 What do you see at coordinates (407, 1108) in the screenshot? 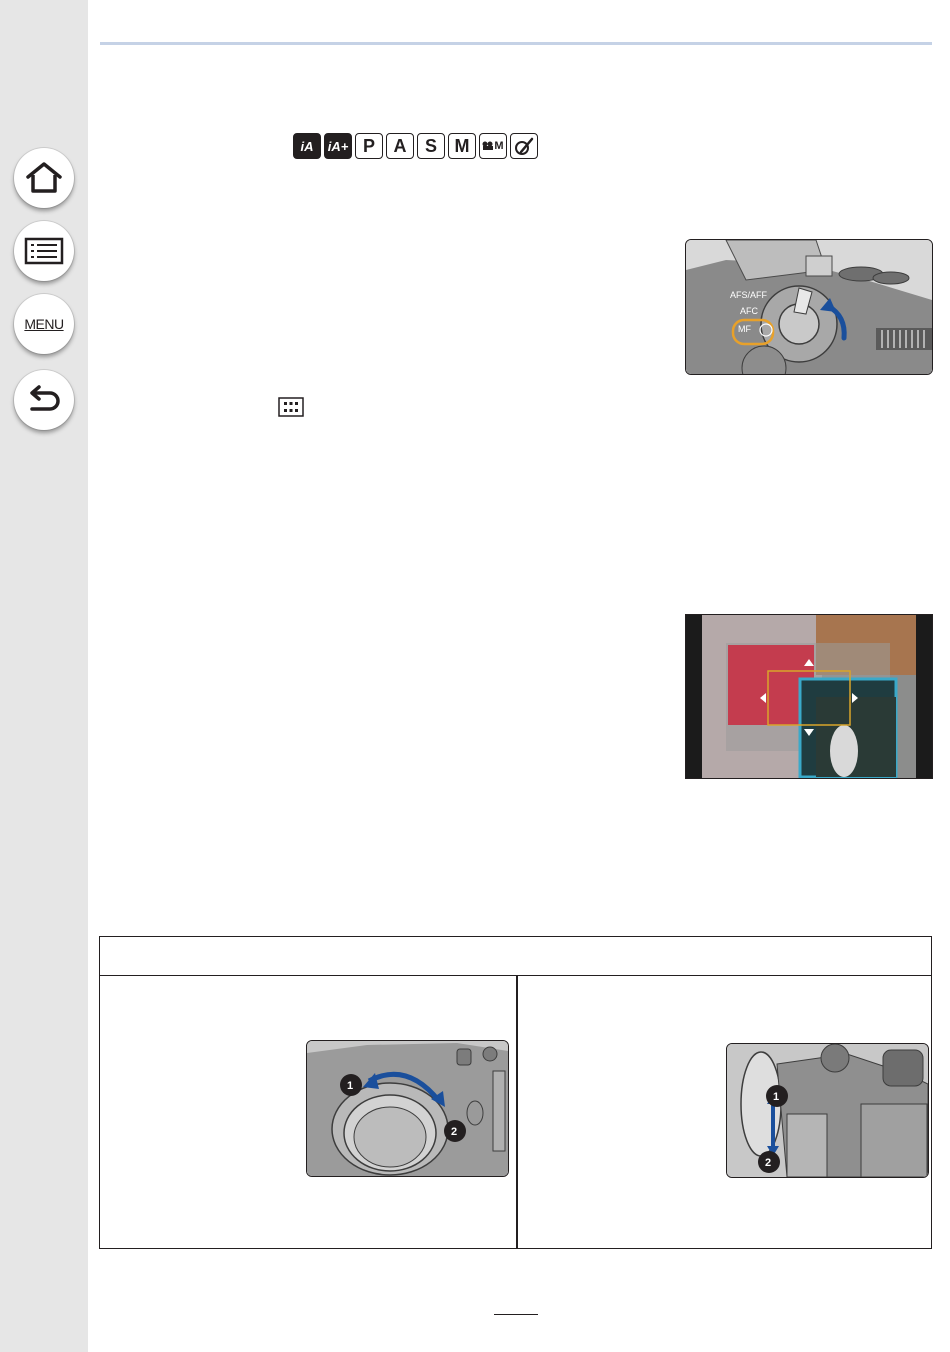
I see `focus-ring-illustration: 1 2` at bounding box center [407, 1108].